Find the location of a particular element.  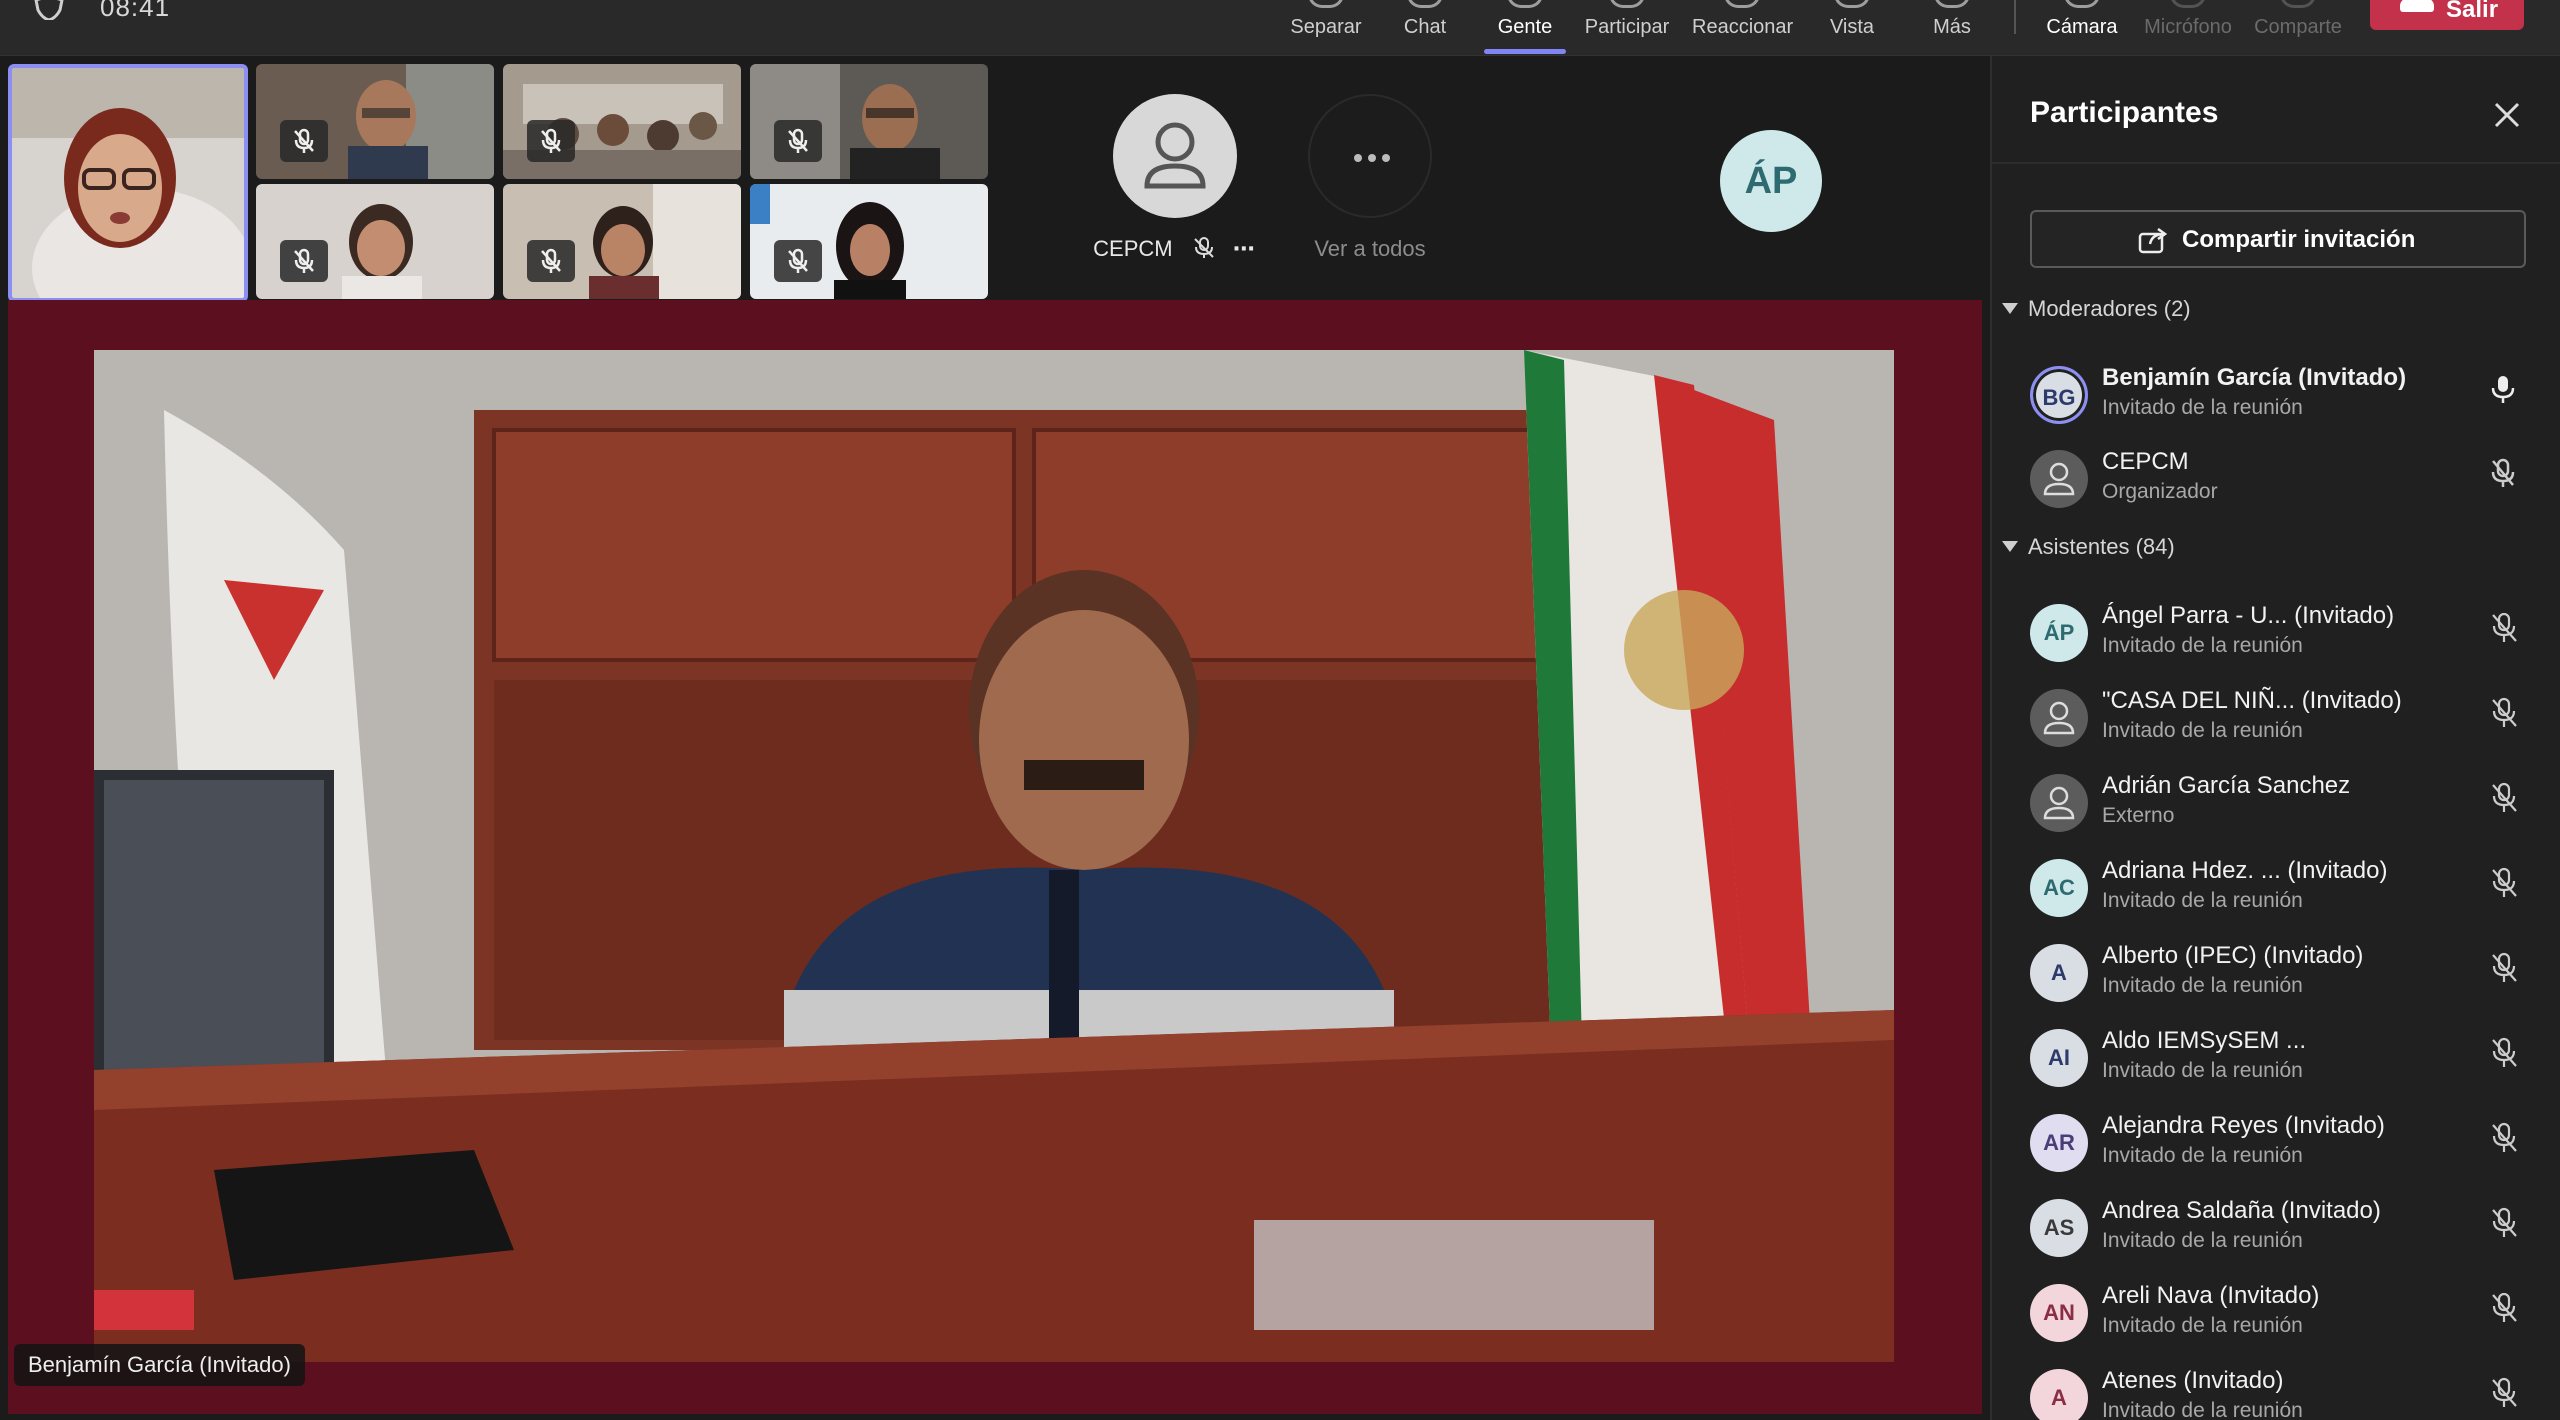

participant-name: "CASA DEL NIÑ... (Invitado) is located at coordinates (2252, 700).